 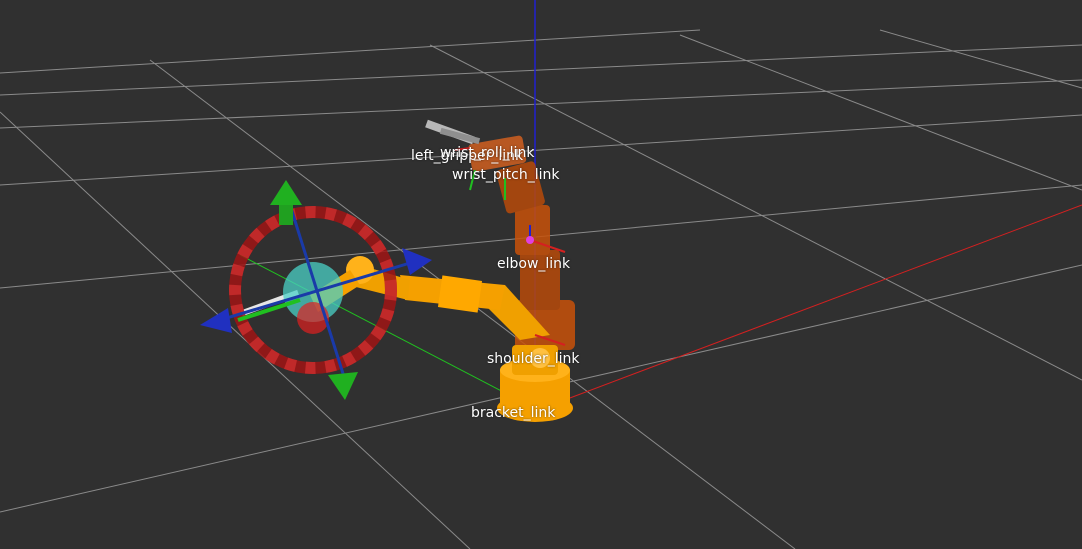 What do you see at coordinates (216, 320) in the screenshot?
I see `x-translate-left-arrow` at bounding box center [216, 320].